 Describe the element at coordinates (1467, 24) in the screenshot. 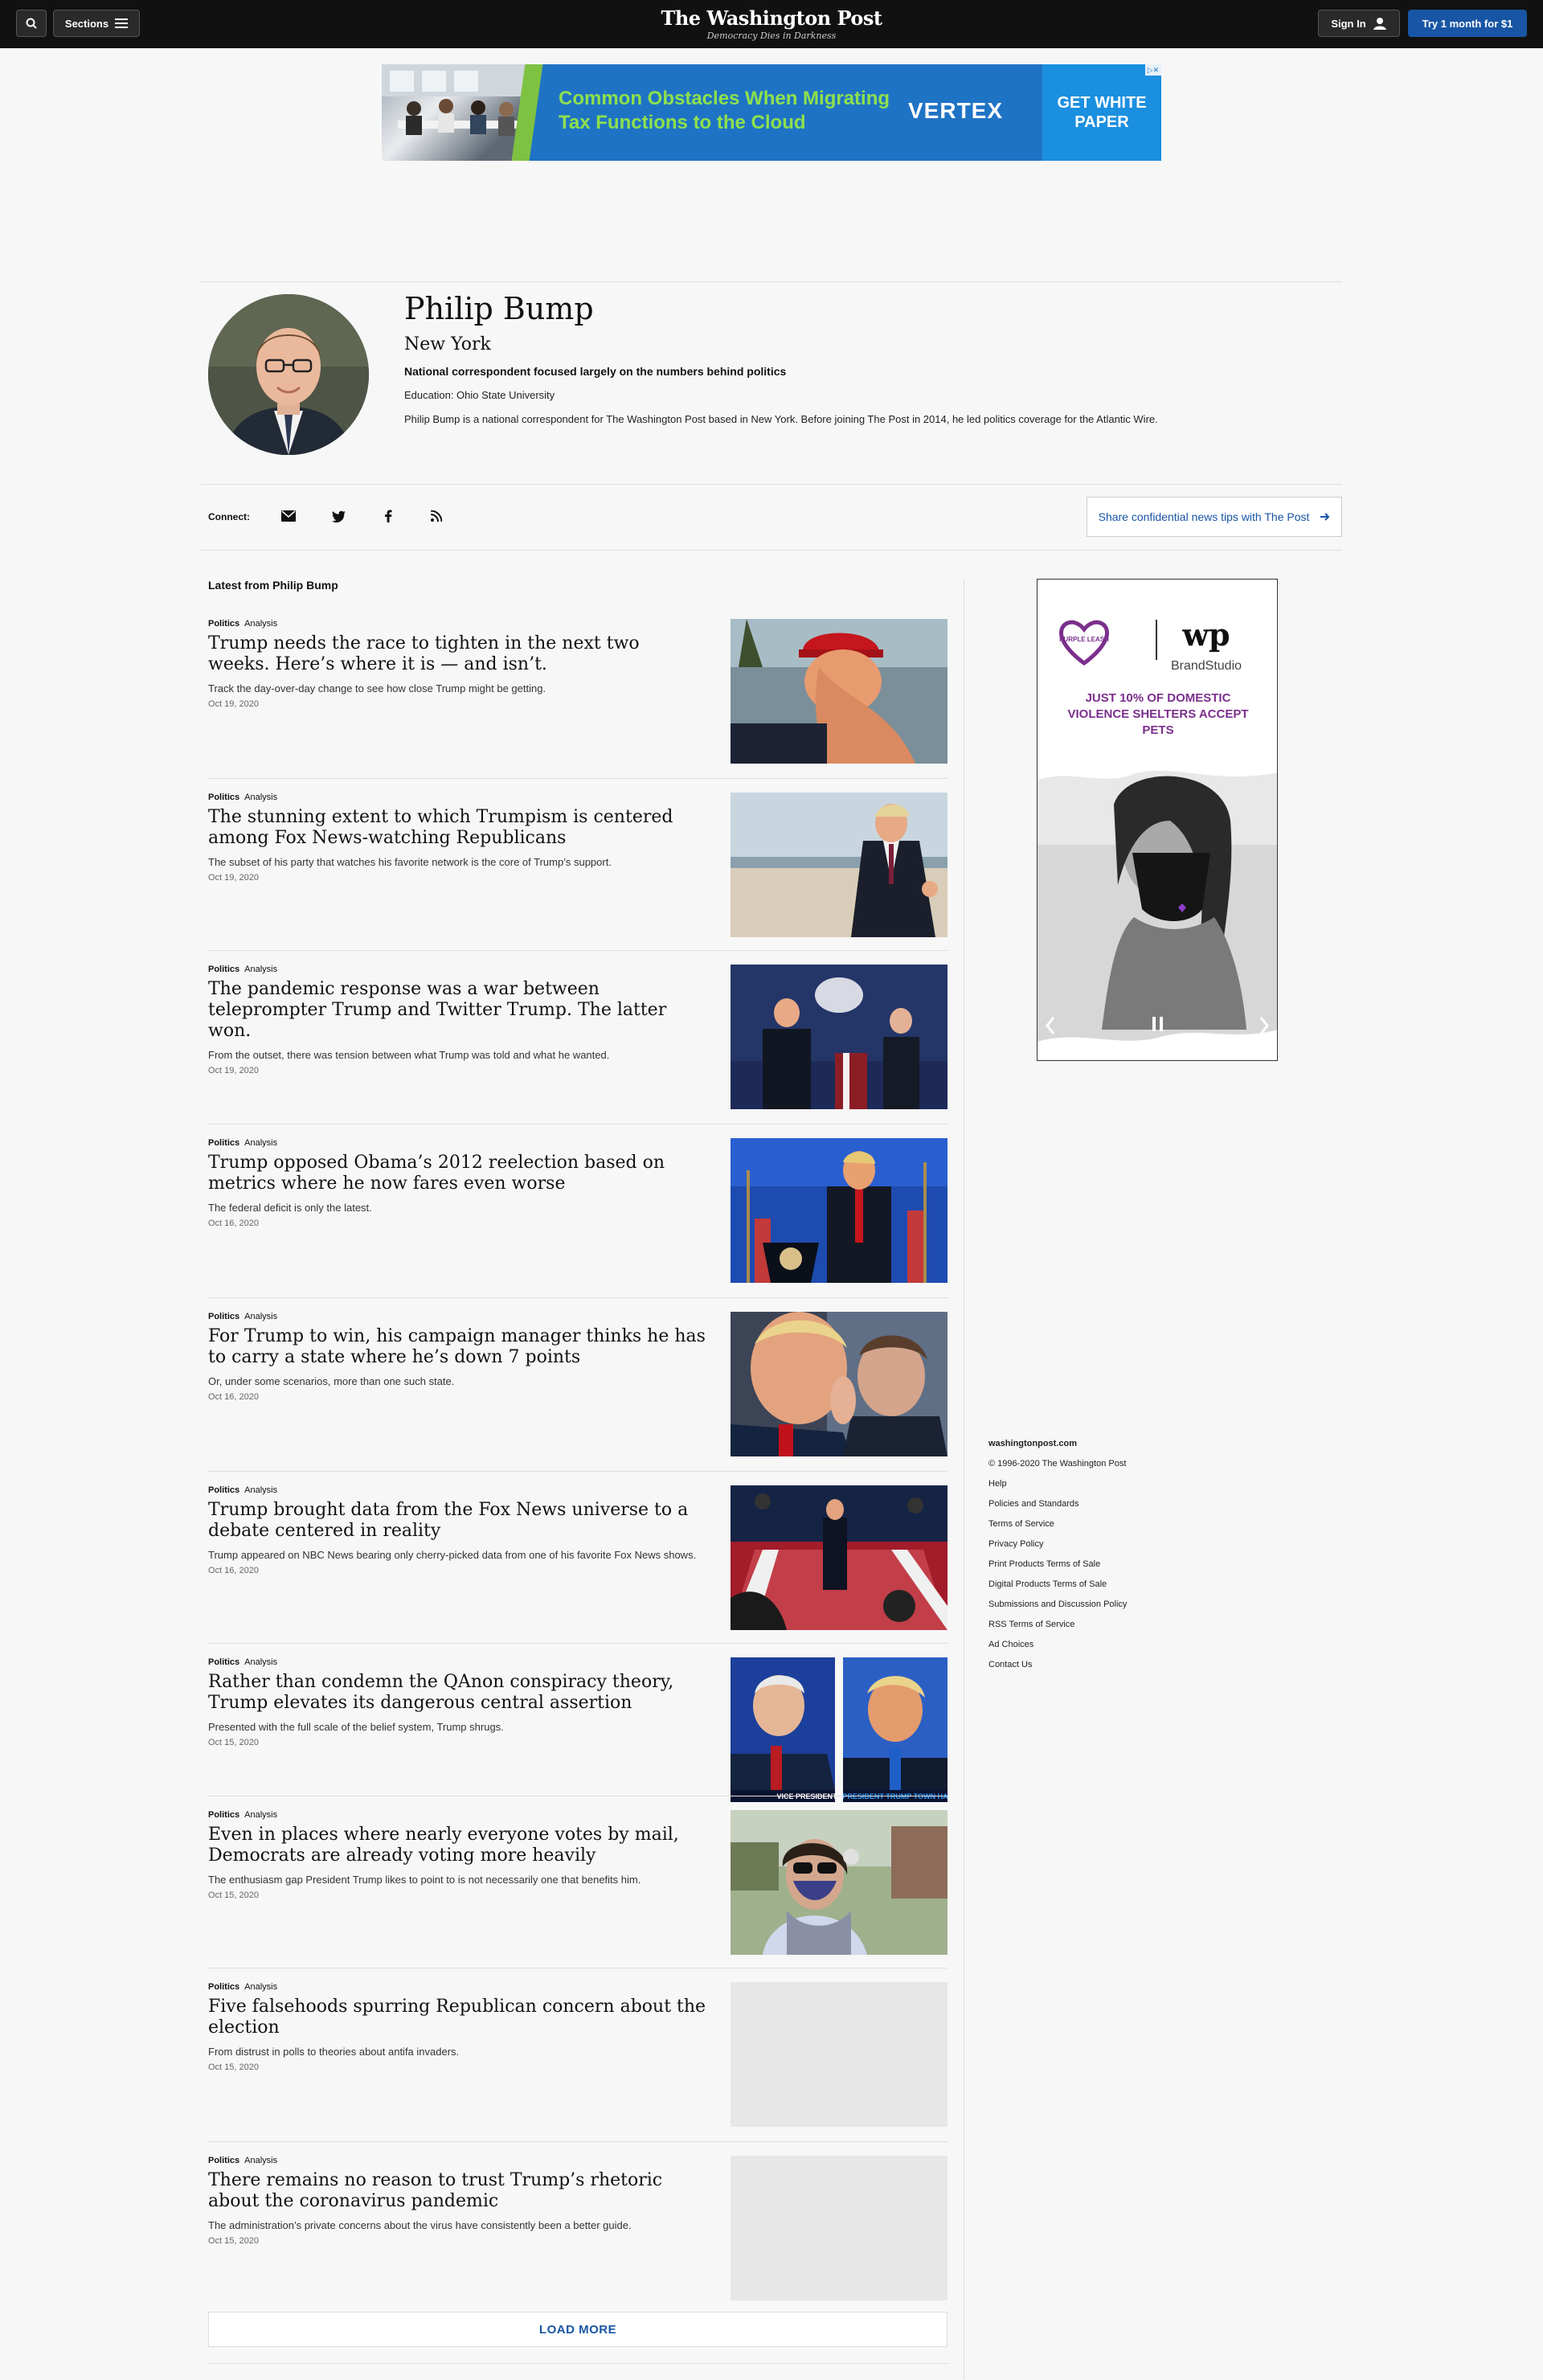

I see `subscribe-button: Try 1 month for $1` at that location.